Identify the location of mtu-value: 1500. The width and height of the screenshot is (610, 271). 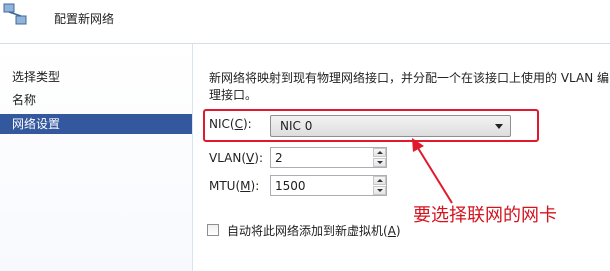
(290, 186).